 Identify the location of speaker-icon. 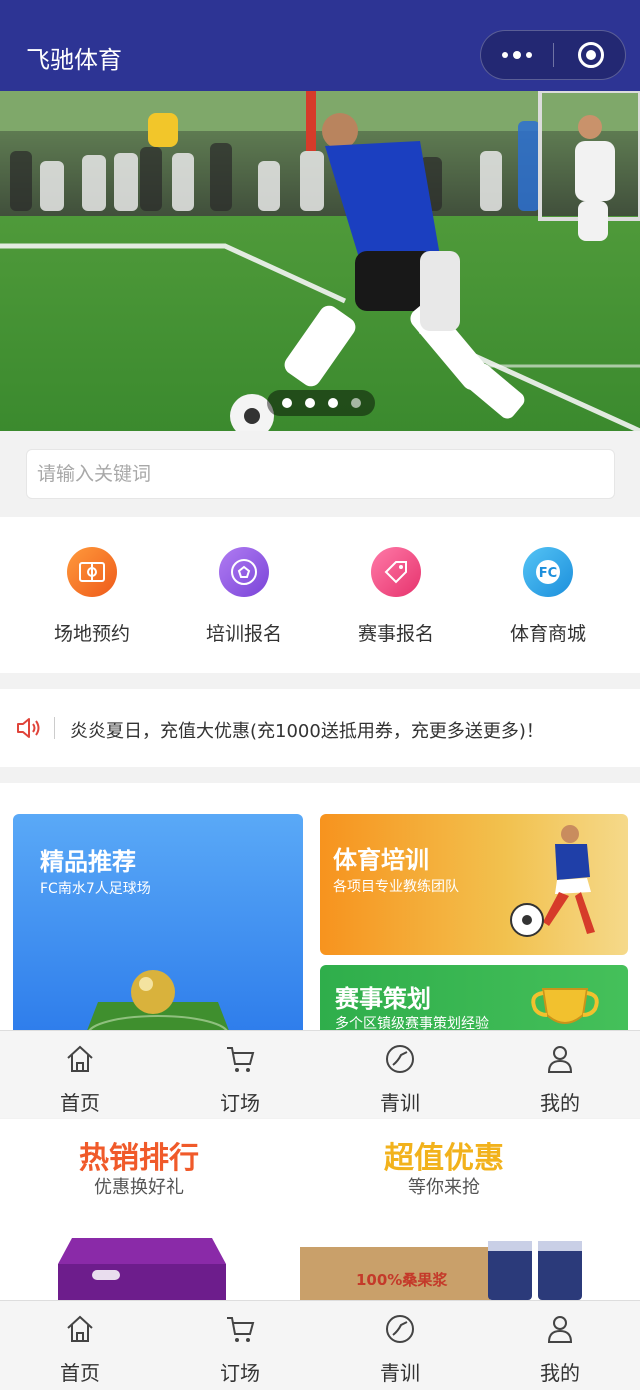
(28, 728).